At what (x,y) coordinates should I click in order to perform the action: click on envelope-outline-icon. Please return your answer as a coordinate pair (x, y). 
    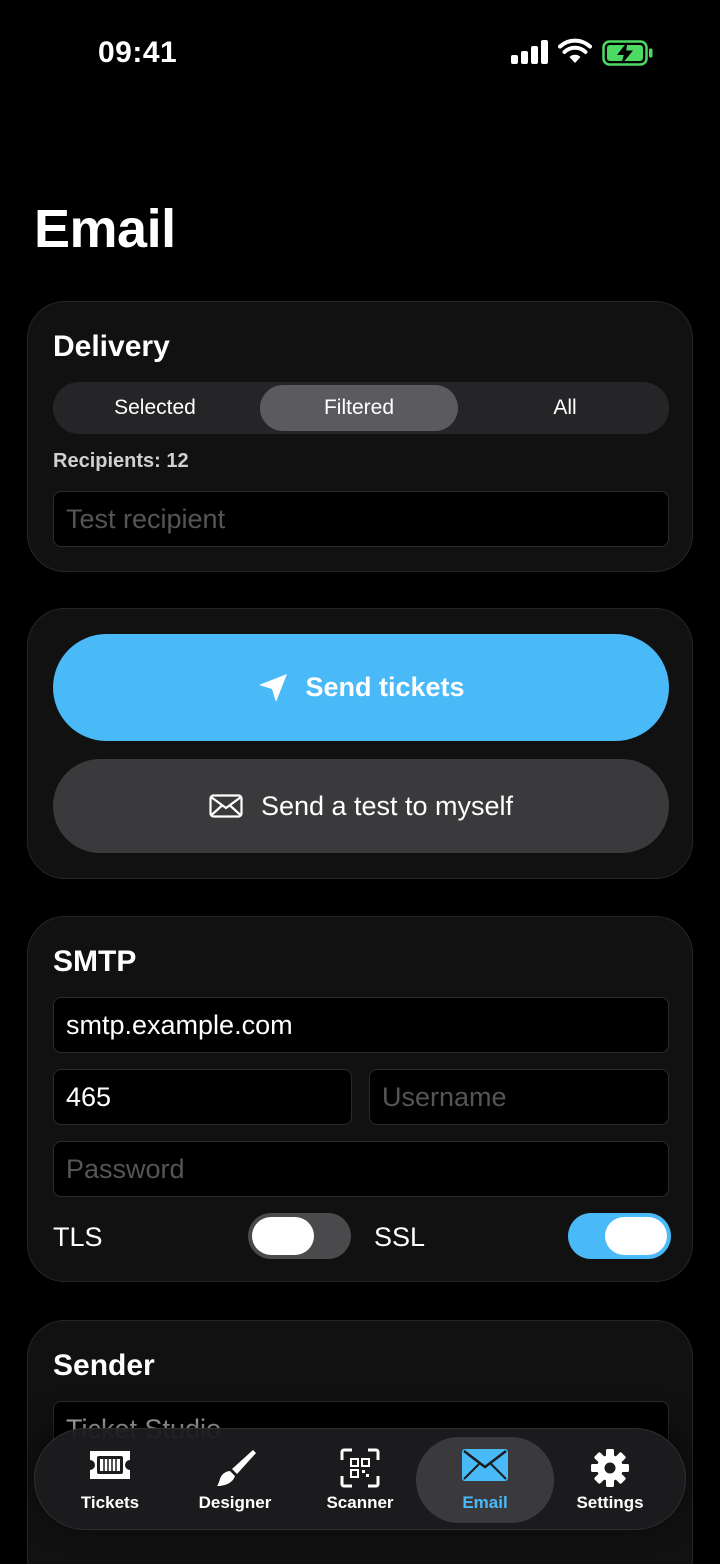
    Looking at the image, I should click on (226, 806).